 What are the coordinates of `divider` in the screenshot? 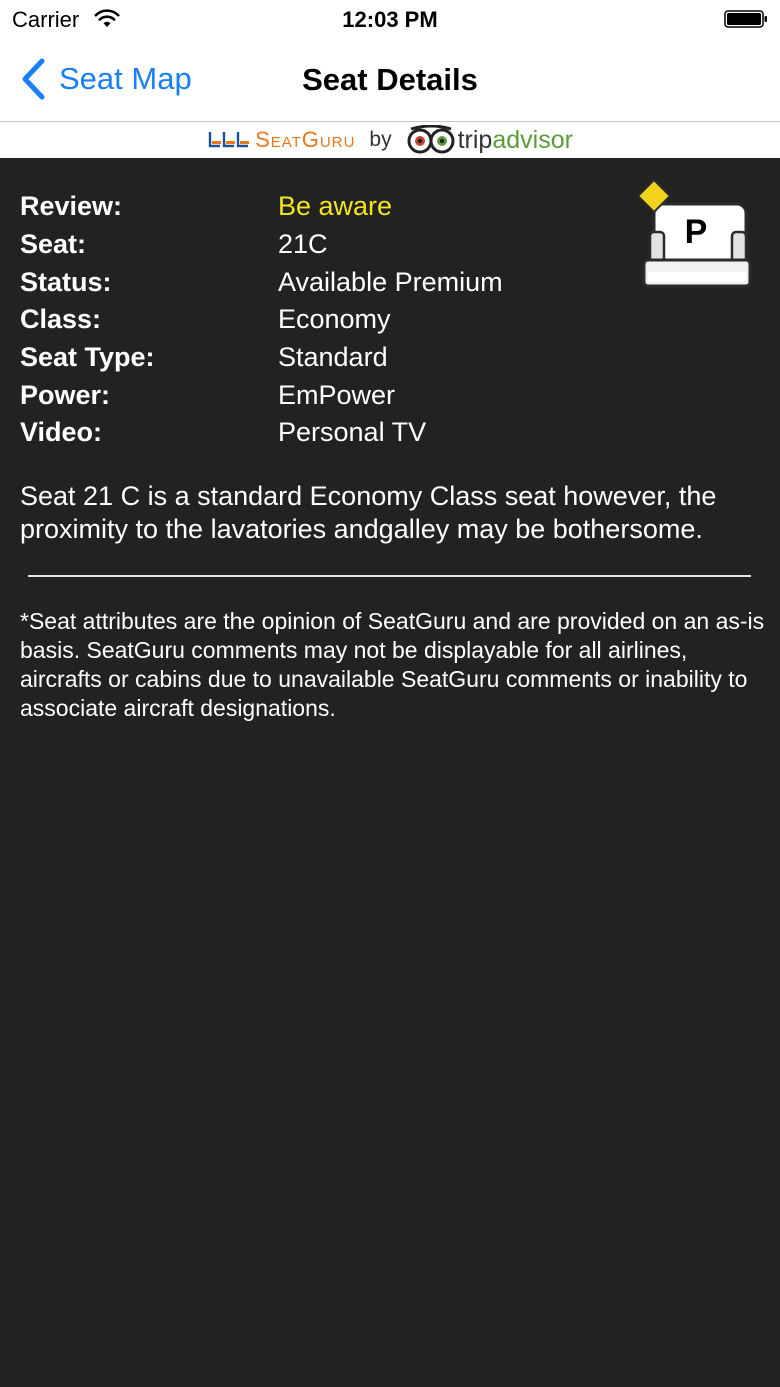 It's located at (389, 576).